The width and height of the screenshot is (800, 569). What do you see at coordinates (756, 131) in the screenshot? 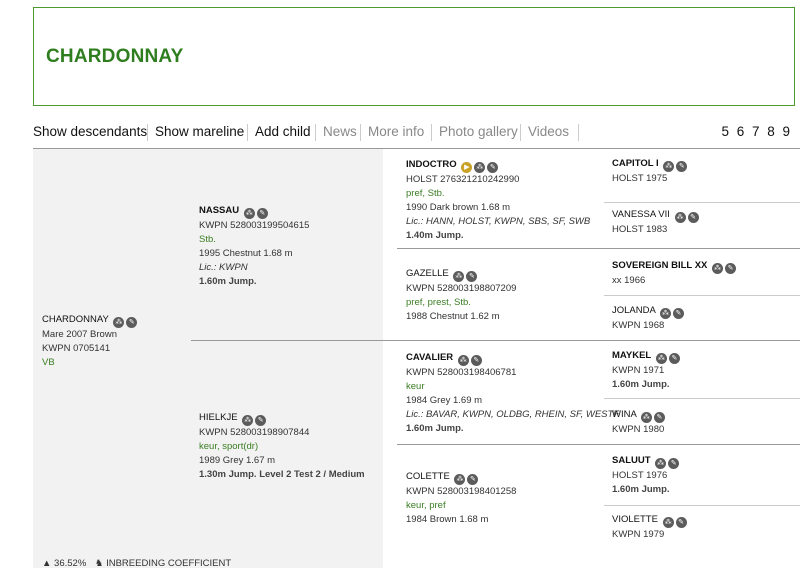
I see `generation-selector: 5 6 7 8 9` at bounding box center [756, 131].